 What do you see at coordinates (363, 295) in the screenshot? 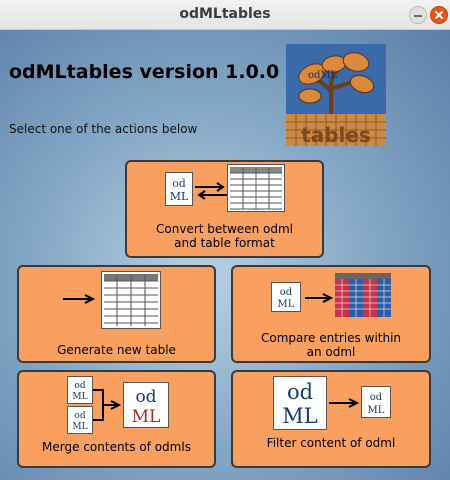
I see `compare-table-icon` at bounding box center [363, 295].